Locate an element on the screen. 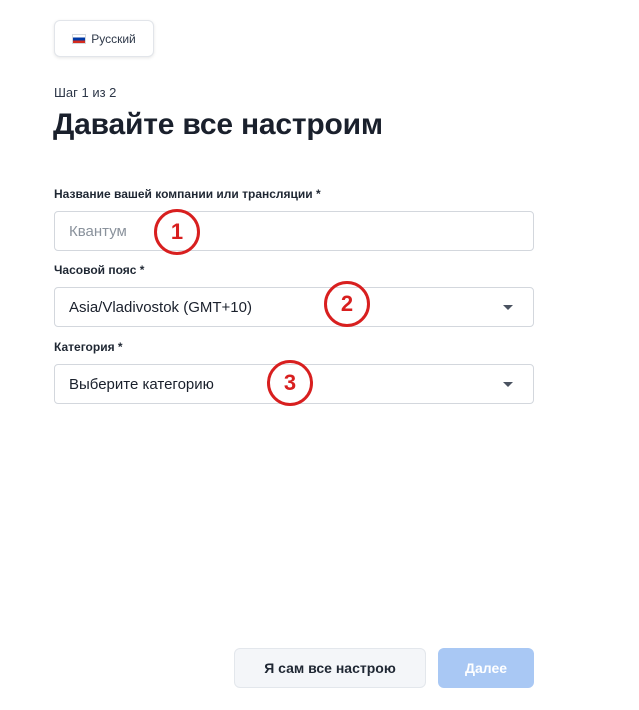 The image size is (639, 710). language-label: Русский is located at coordinates (113, 38).